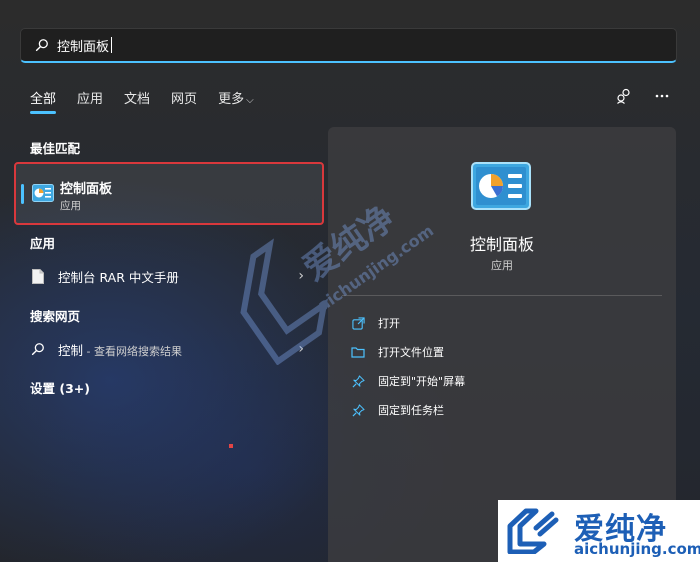  I want to click on list-item: 控制 - 查看网络搜索结果 ›, so click(170, 349).